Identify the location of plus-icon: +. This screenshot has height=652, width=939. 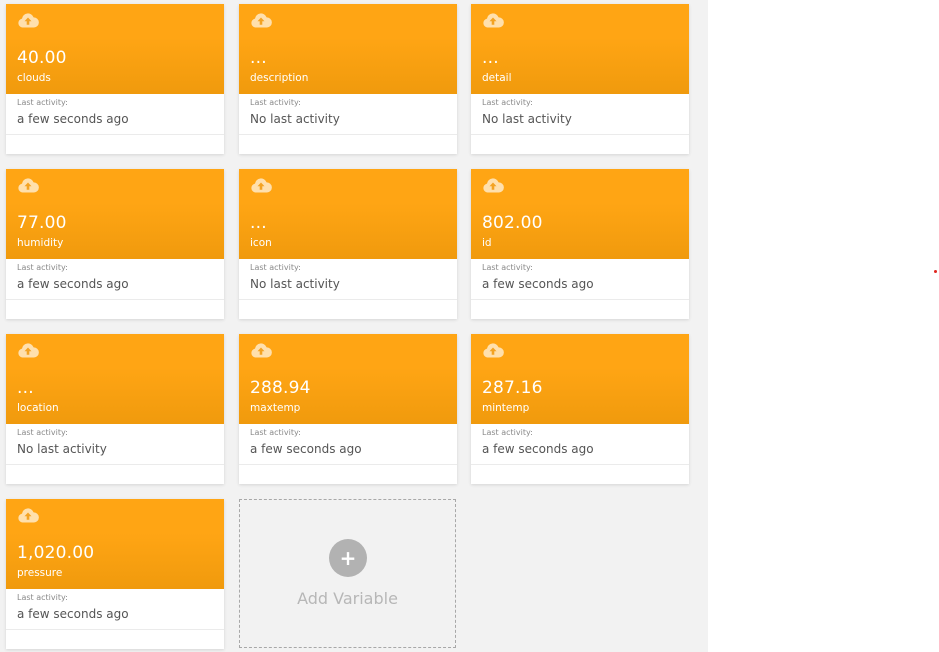
(348, 558).